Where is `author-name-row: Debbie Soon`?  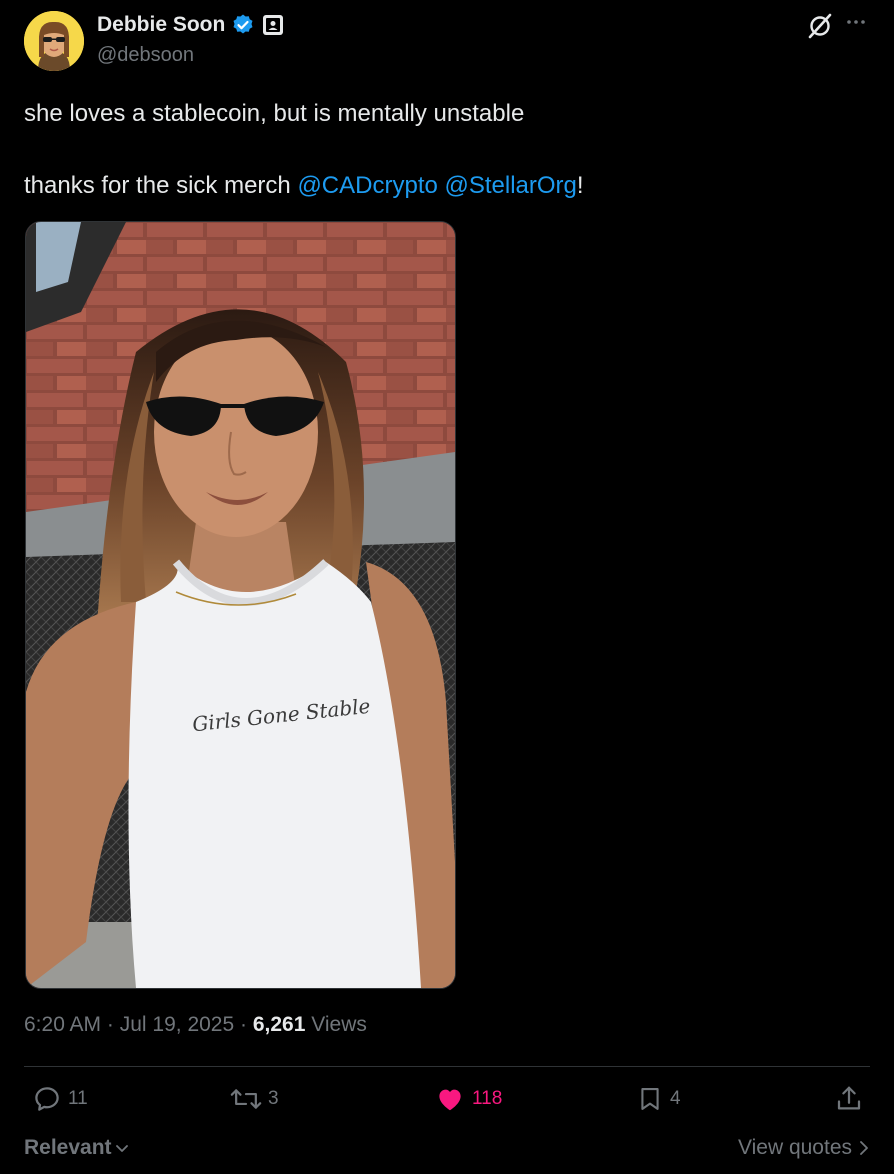 author-name-row: Debbie Soon is located at coordinates (191, 25).